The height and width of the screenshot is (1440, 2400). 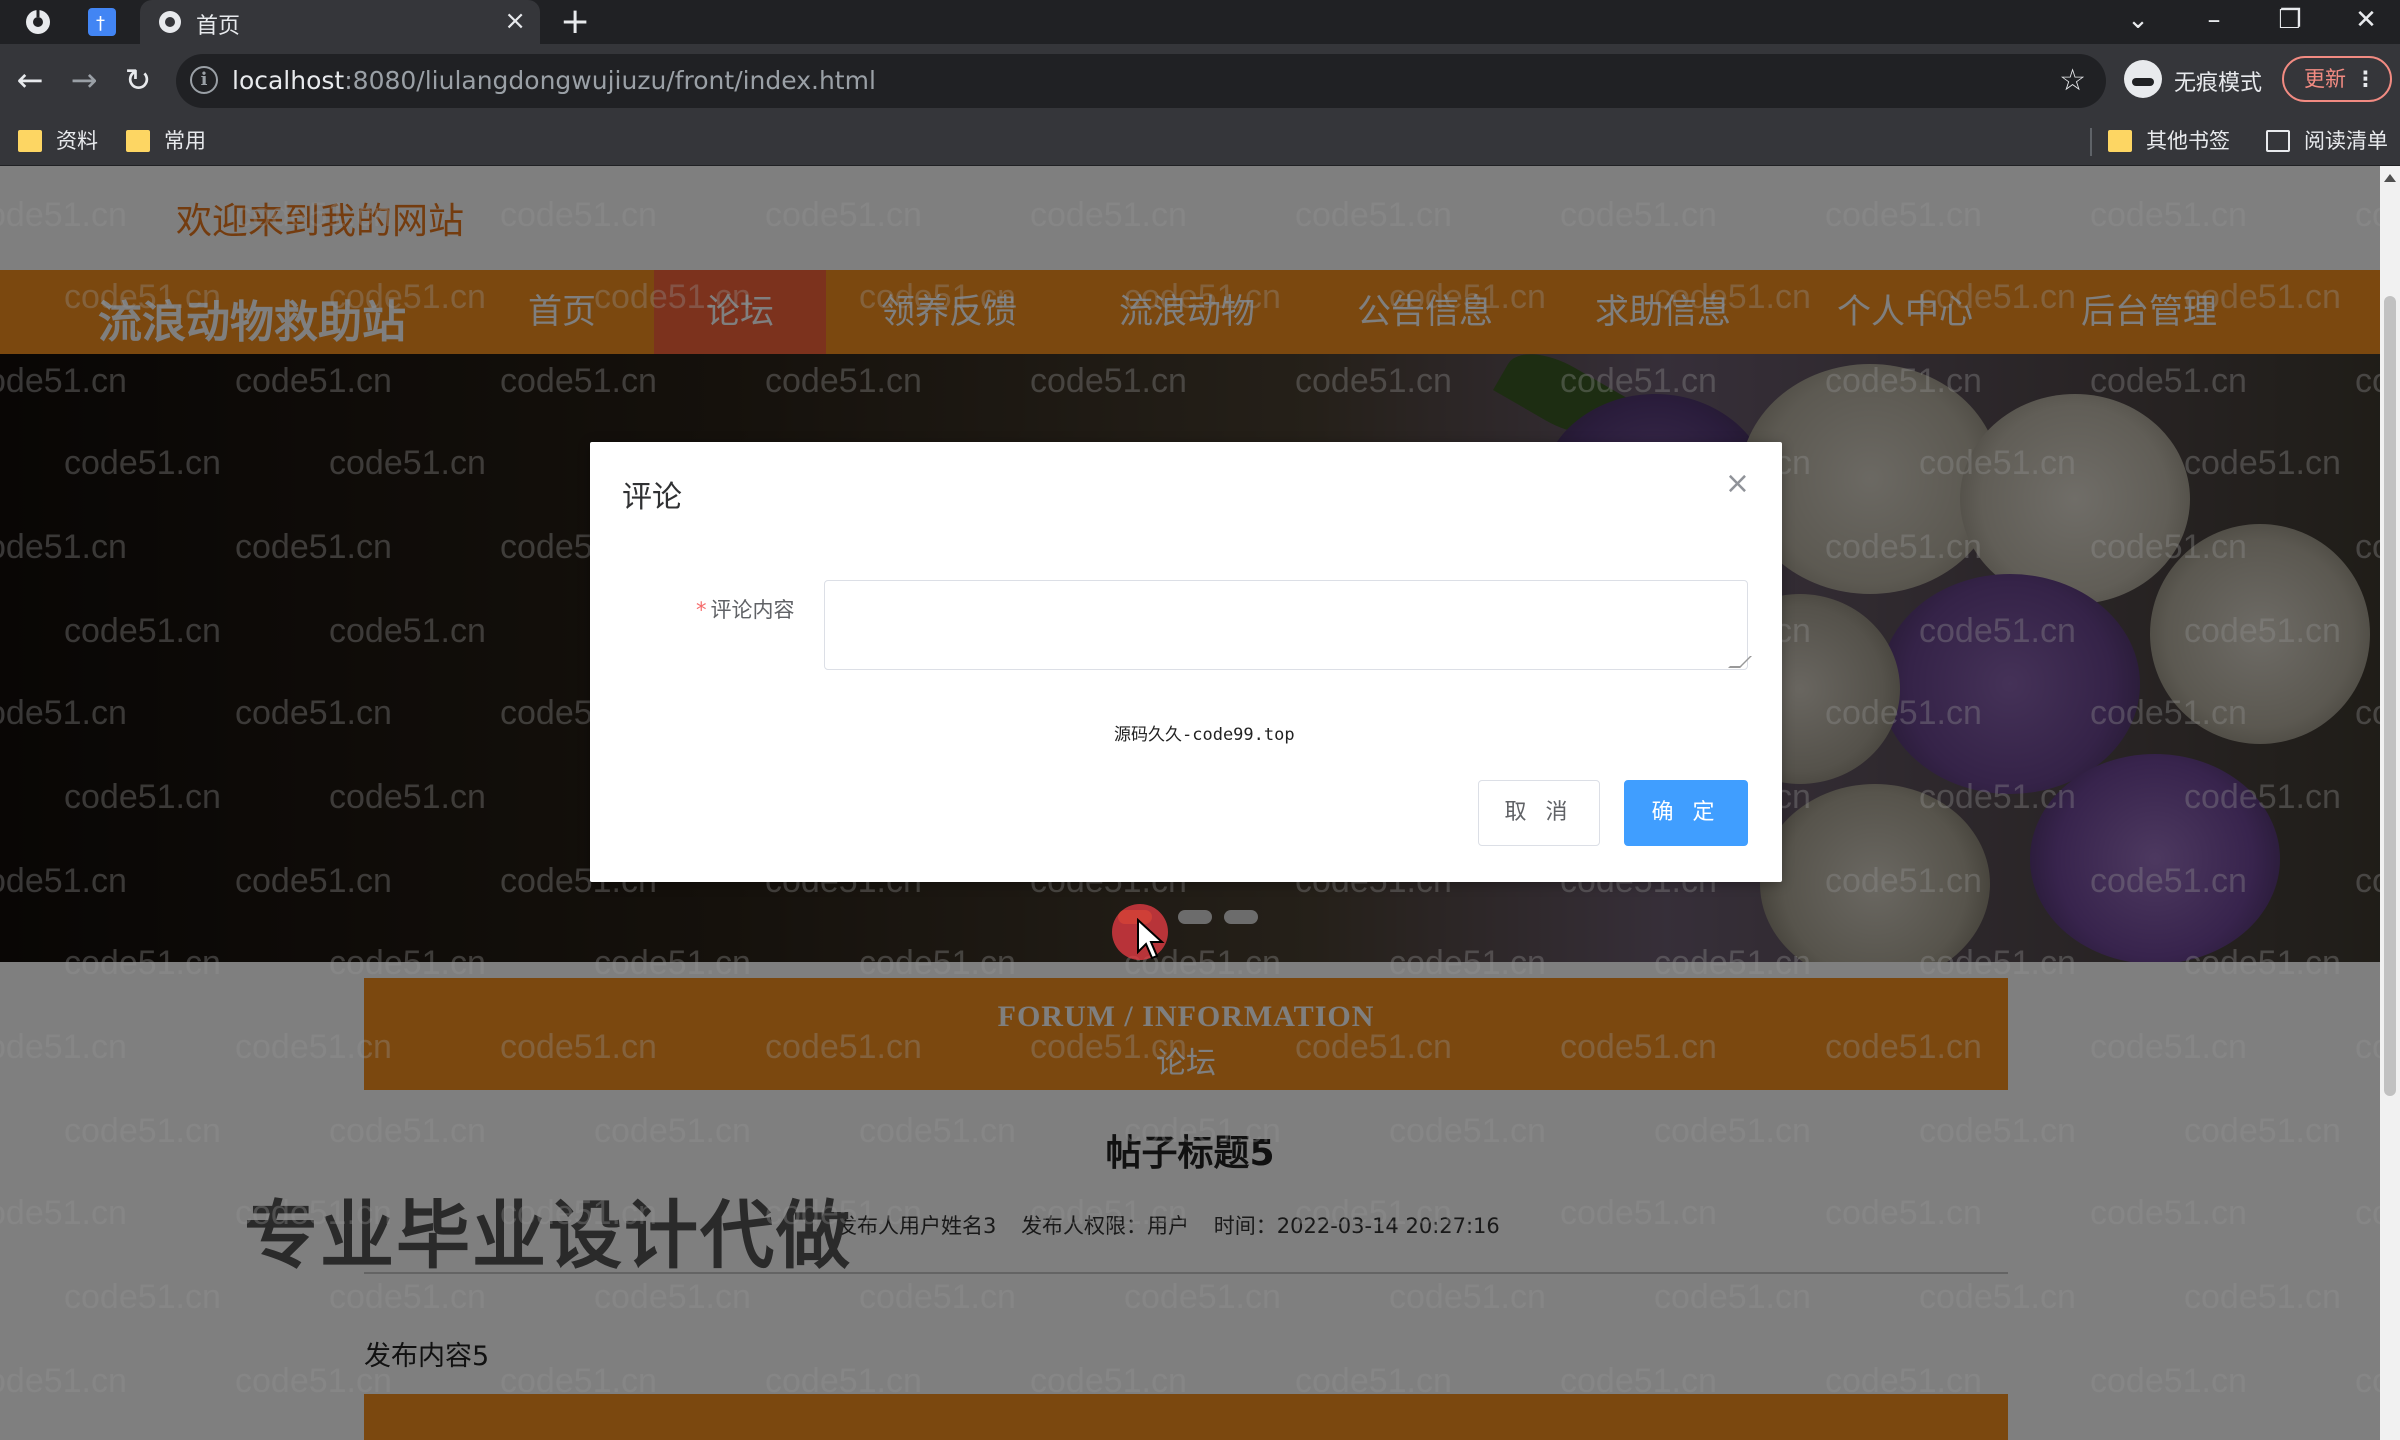 I want to click on tab-title: 首页, so click(x=218, y=26).